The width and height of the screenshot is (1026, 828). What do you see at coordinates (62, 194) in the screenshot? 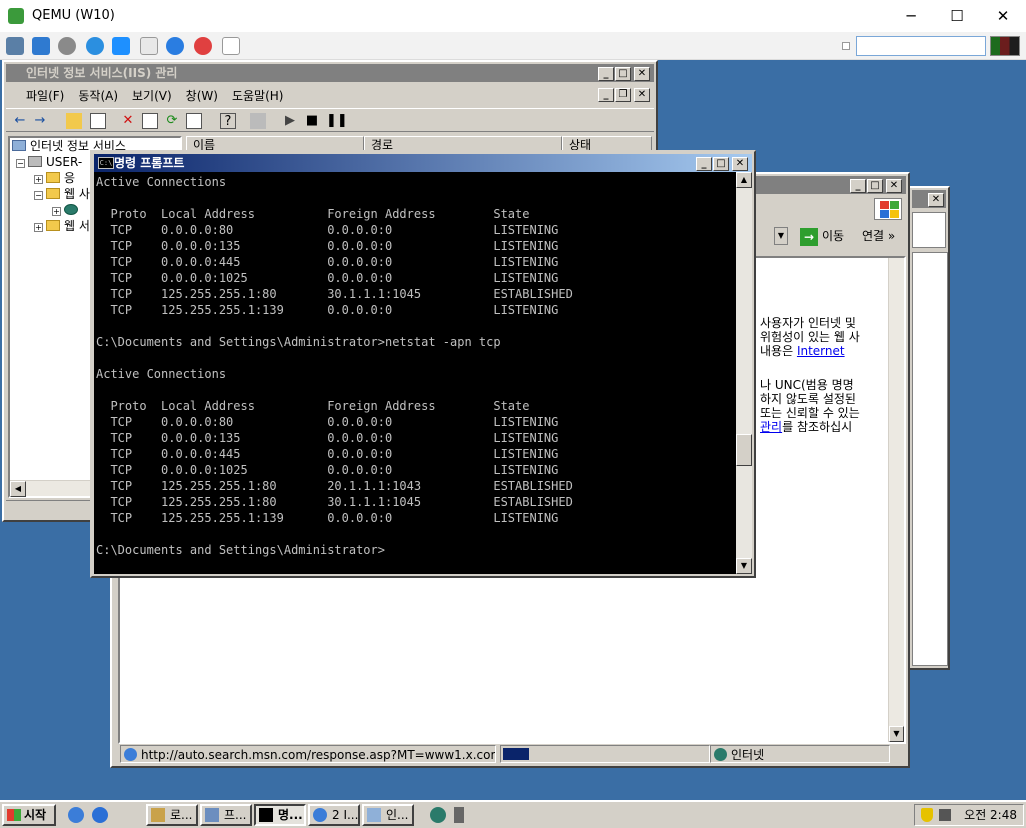
I see `tree-item: − 웹 사` at bounding box center [62, 194].